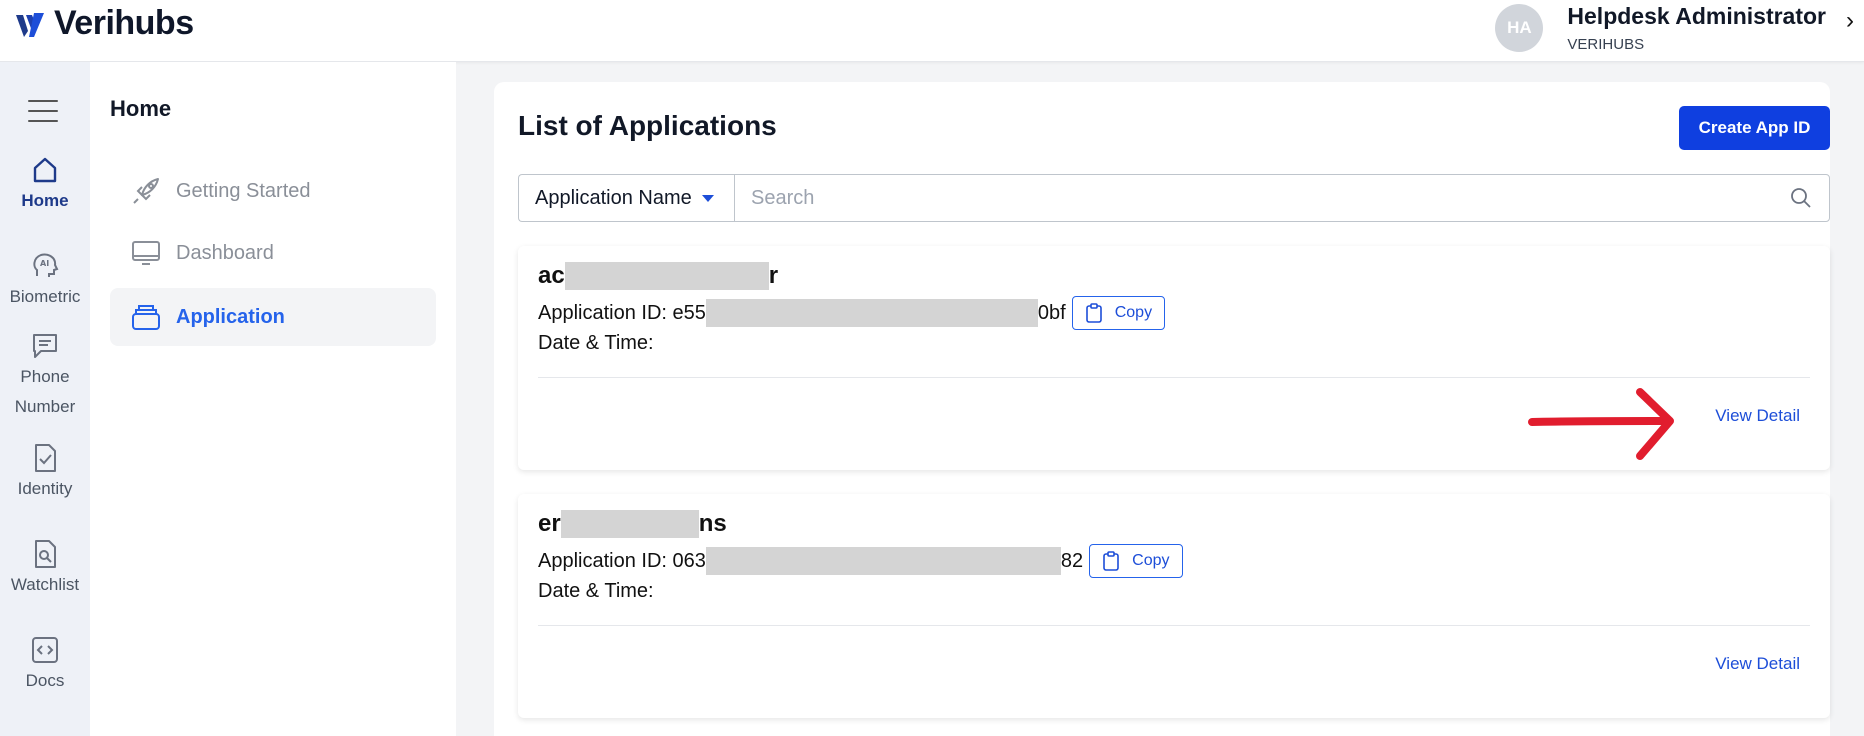  What do you see at coordinates (45, 554) in the screenshot?
I see `document-search-icon` at bounding box center [45, 554].